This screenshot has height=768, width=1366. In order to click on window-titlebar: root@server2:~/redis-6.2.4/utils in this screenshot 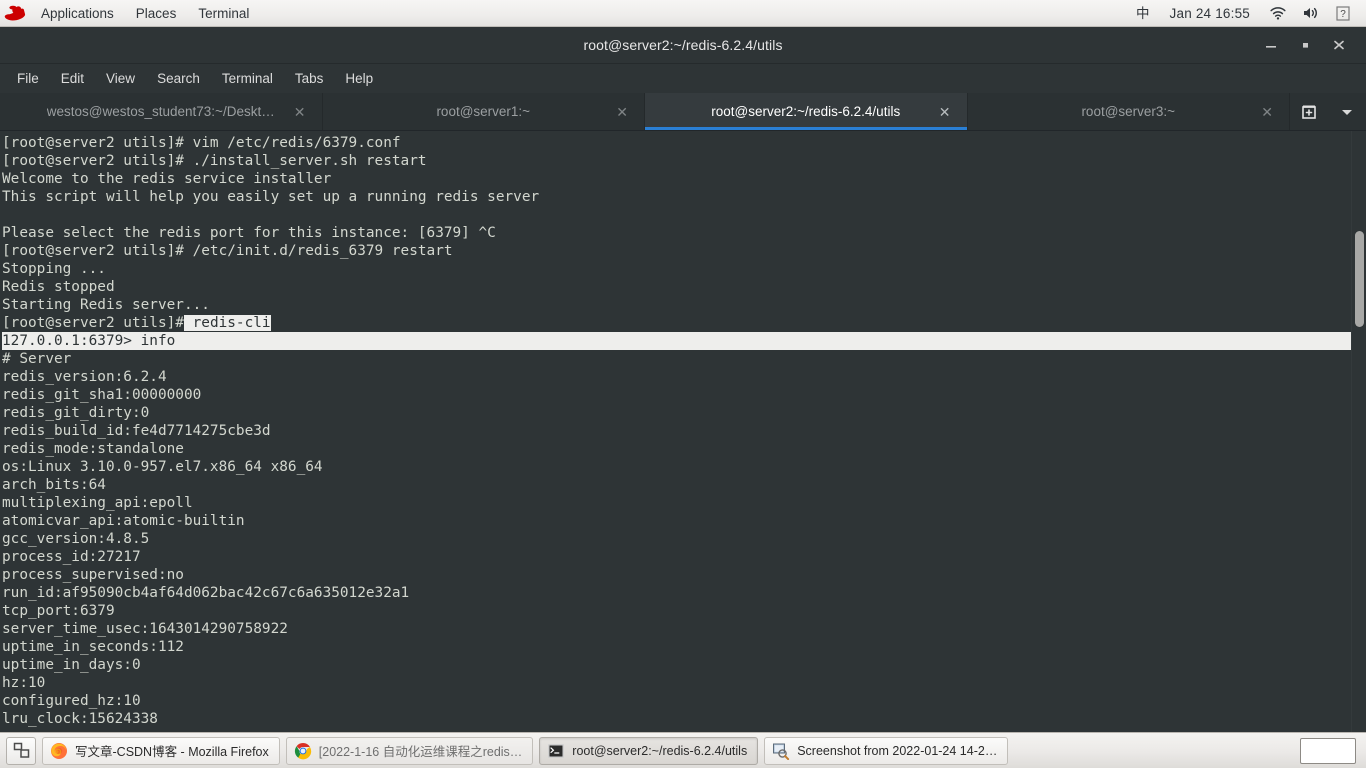, I will do `click(683, 45)`.